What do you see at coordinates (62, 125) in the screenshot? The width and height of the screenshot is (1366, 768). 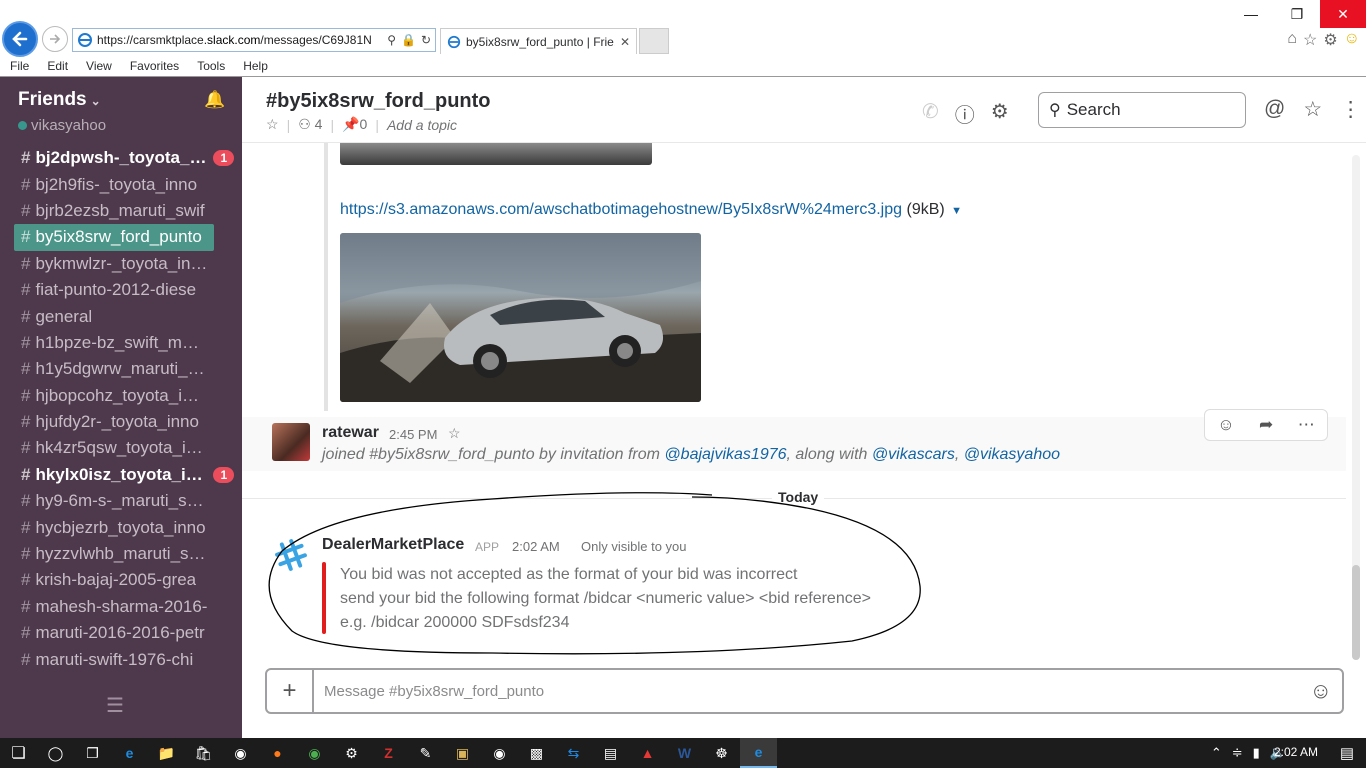 I see `current-user: vikasyahoo` at bounding box center [62, 125].